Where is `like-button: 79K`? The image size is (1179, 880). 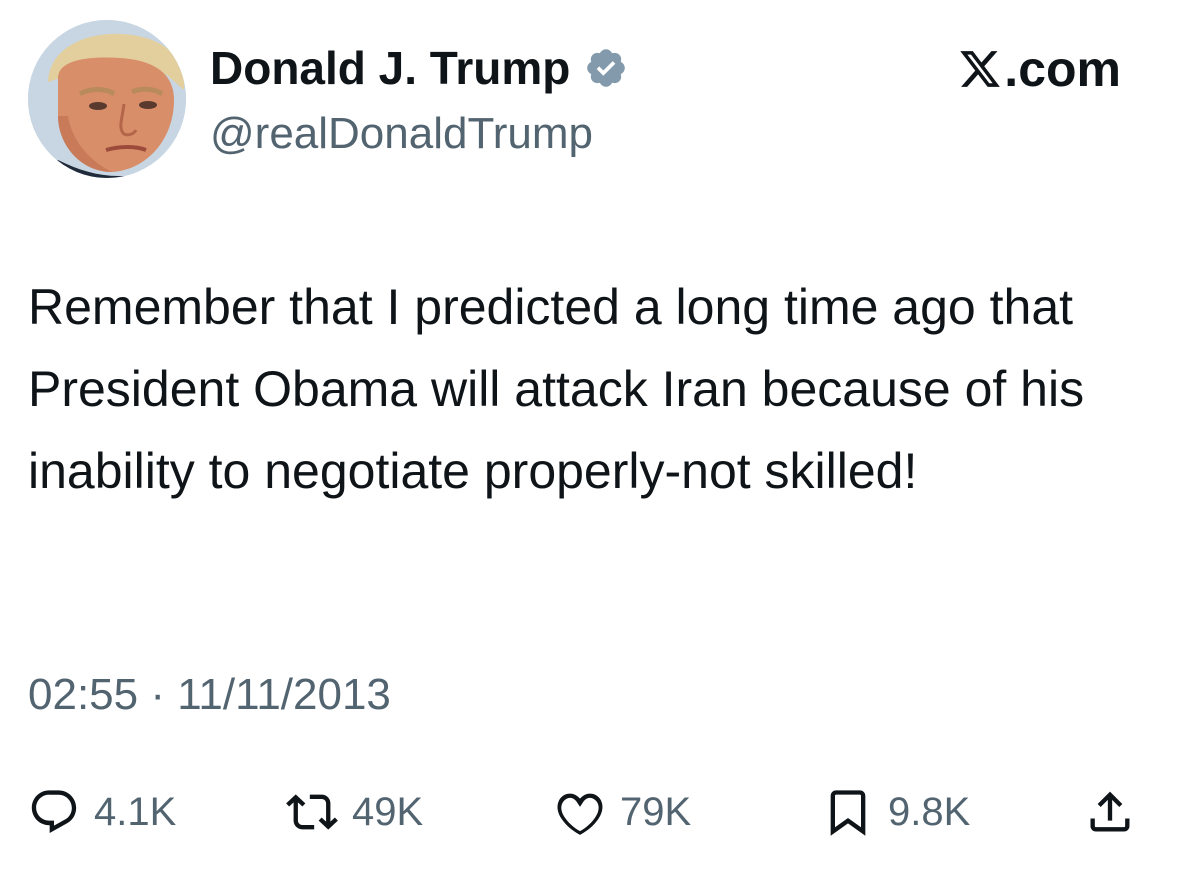 like-button: 79K is located at coordinates (622, 812).